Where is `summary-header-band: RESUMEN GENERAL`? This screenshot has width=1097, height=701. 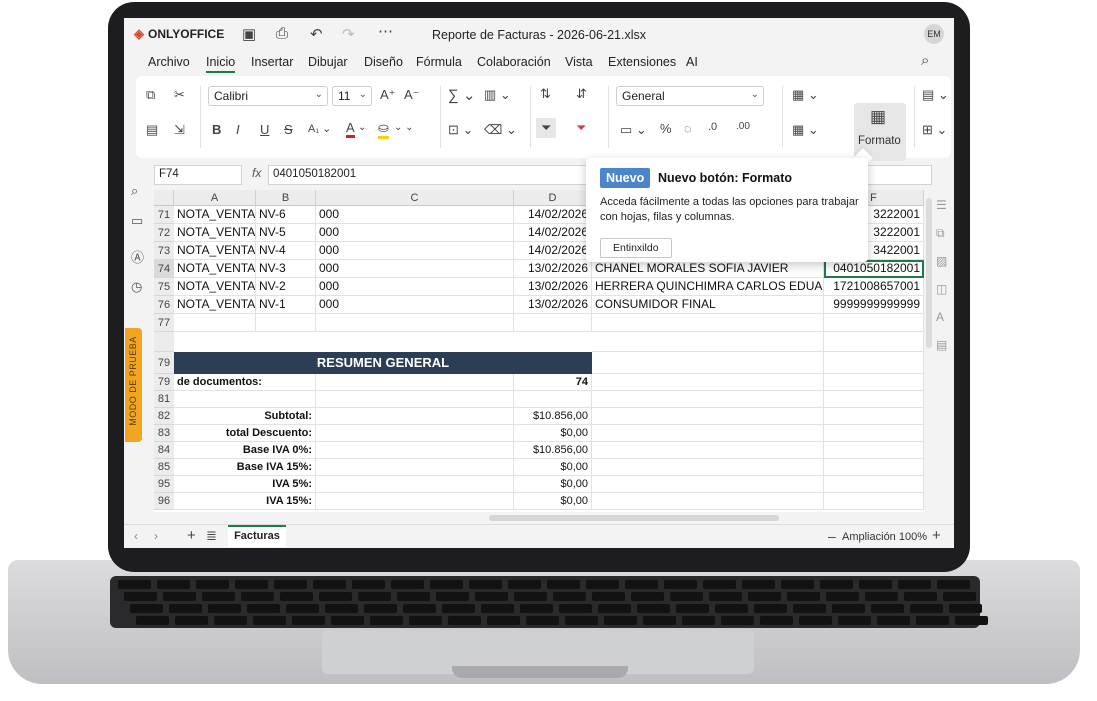 summary-header-band: RESUMEN GENERAL is located at coordinates (383, 363).